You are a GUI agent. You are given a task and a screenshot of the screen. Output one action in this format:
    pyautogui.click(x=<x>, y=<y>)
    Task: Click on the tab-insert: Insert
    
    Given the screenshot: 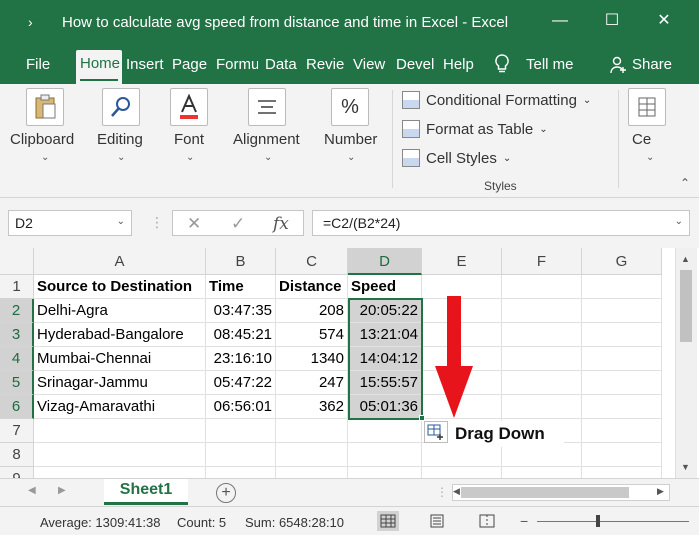 What is the action you would take?
    pyautogui.click(x=146, y=68)
    